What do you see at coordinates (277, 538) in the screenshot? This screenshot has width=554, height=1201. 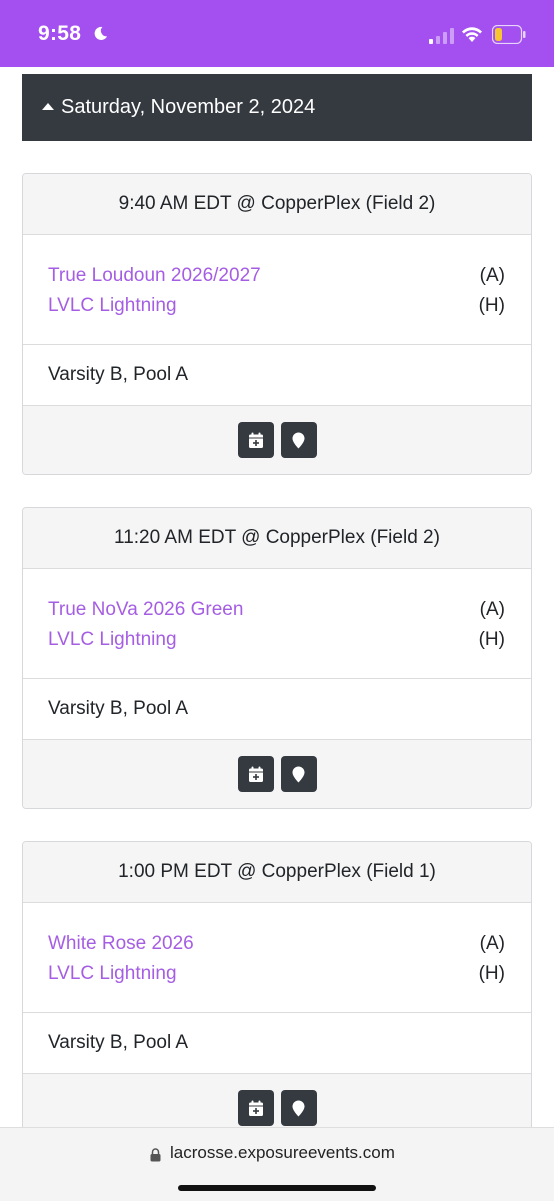 I see `game-time-location: 11:20 AM EDT @ CopperPlex (Field 2)` at bounding box center [277, 538].